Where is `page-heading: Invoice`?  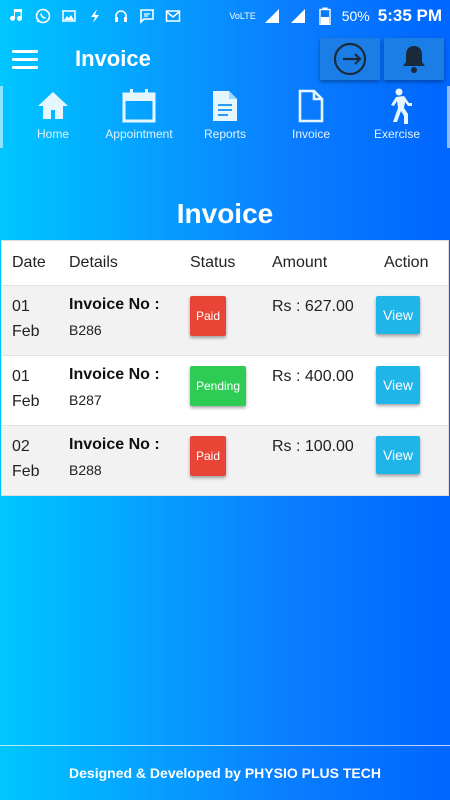 page-heading: Invoice is located at coordinates (225, 213).